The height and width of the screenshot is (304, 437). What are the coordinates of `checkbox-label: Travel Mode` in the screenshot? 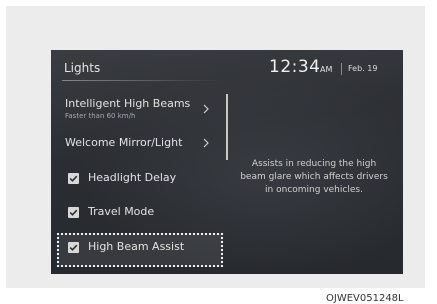 It's located at (121, 211).